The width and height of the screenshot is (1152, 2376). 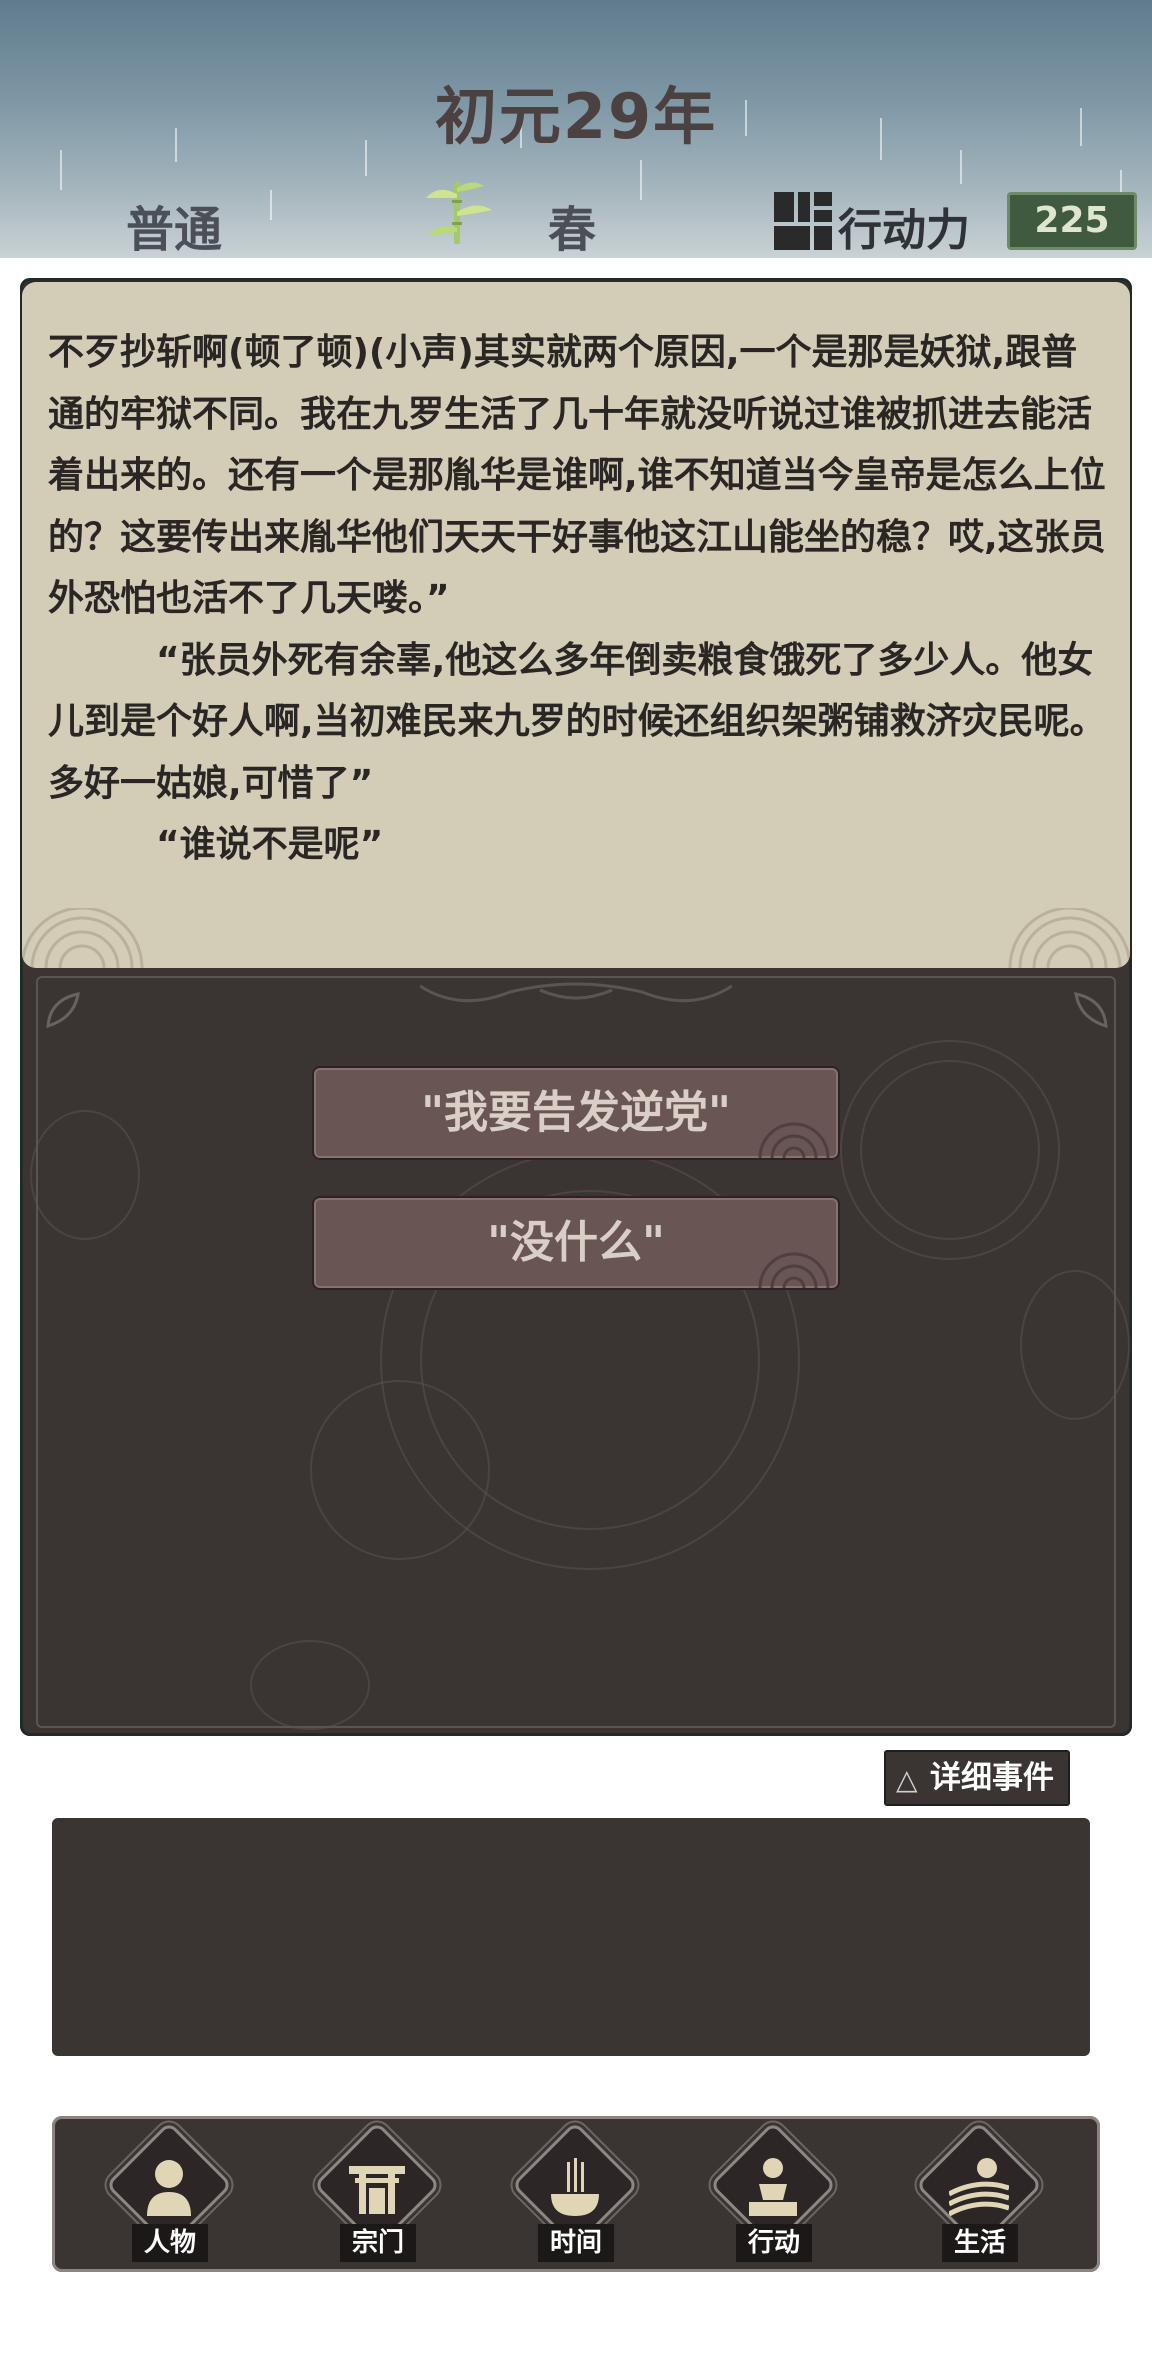 I want to click on triangle-icon: △, so click(x=907, y=1779).